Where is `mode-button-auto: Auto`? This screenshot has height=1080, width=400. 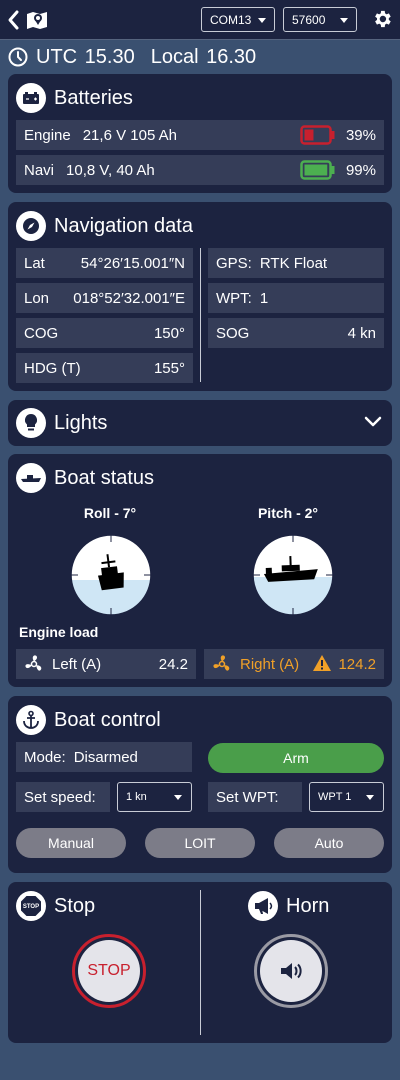
mode-button-auto: Auto is located at coordinates (329, 843).